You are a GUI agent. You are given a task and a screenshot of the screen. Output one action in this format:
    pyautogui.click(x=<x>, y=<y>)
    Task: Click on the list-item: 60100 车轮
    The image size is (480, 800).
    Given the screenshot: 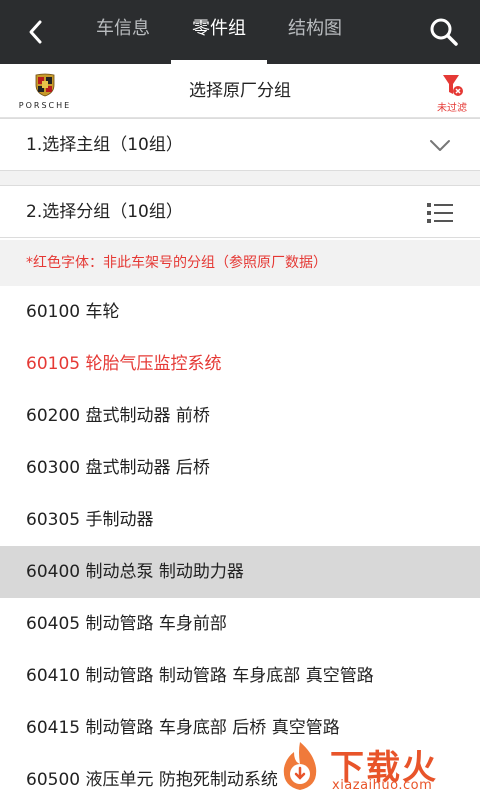 What is the action you would take?
    pyautogui.click(x=240, y=312)
    